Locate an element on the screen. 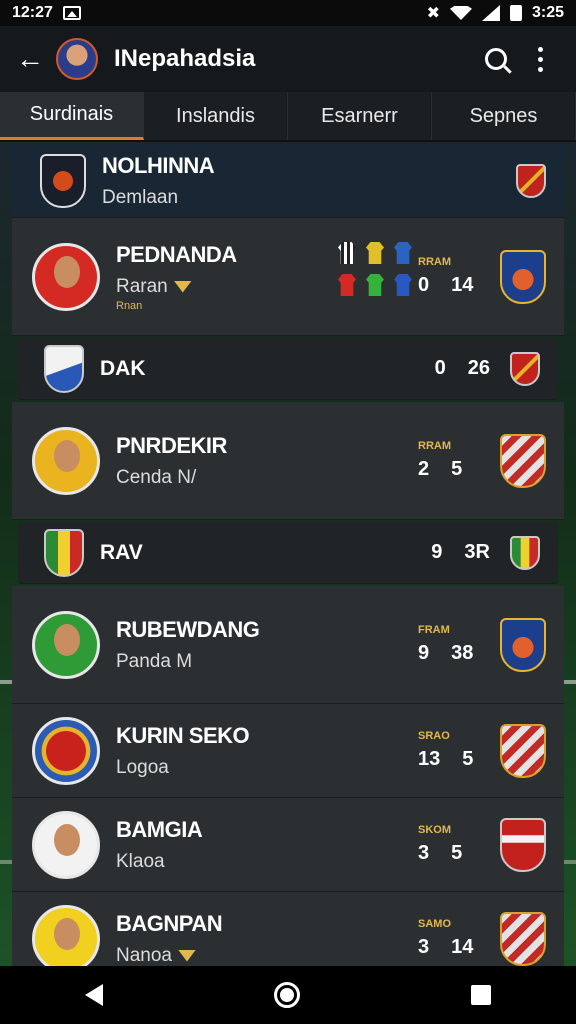  player-name: RUBEWDANG is located at coordinates (188, 629).